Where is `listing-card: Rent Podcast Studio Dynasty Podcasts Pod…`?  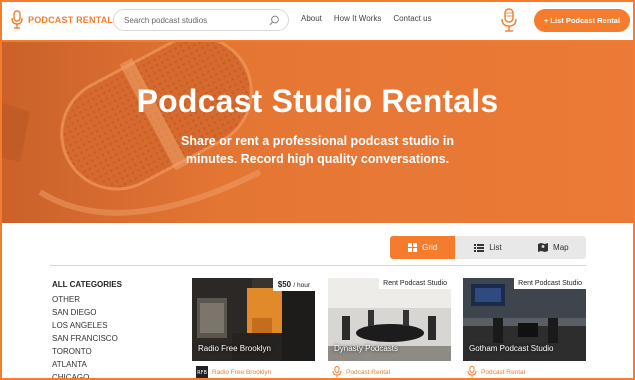 listing-card: Rent Podcast Studio Dynasty Podcasts Pod… is located at coordinates (389, 329).